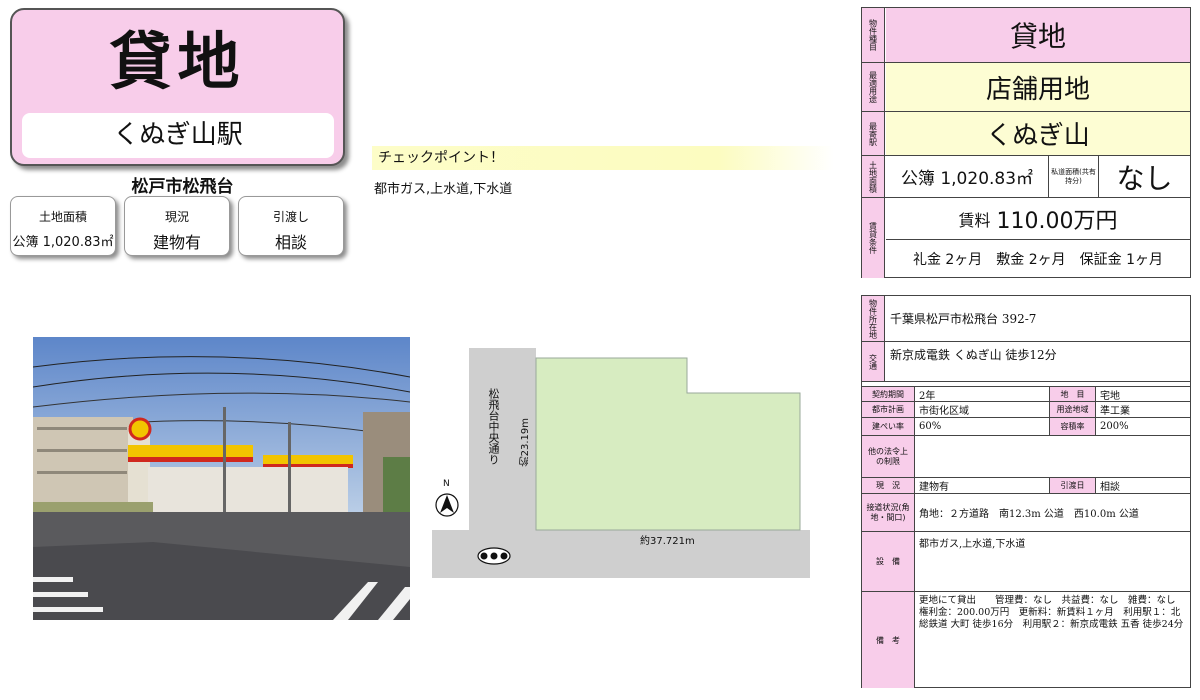  What do you see at coordinates (1073, 409) in the screenshot?
I see `zoning-label: 用途地域` at bounding box center [1073, 409].